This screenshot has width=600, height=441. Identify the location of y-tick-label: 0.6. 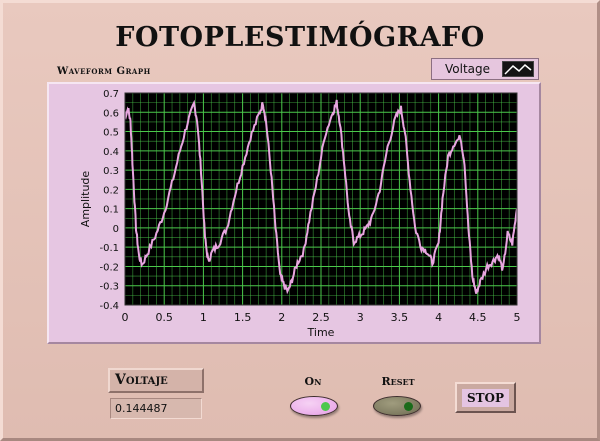
(111, 113).